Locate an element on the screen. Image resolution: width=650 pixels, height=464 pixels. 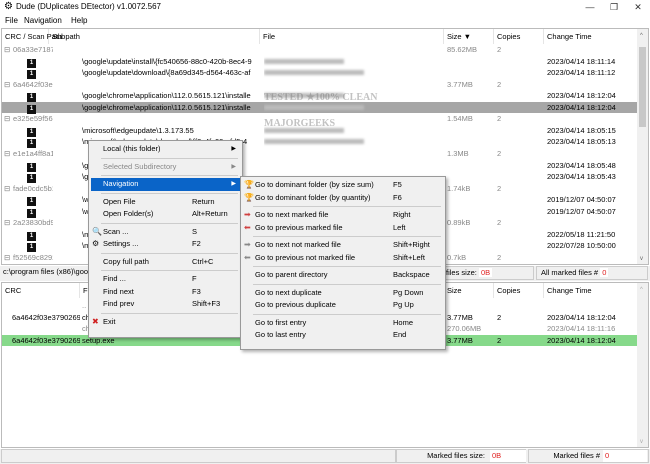
menu-file: File is located at coordinates (11, 20).